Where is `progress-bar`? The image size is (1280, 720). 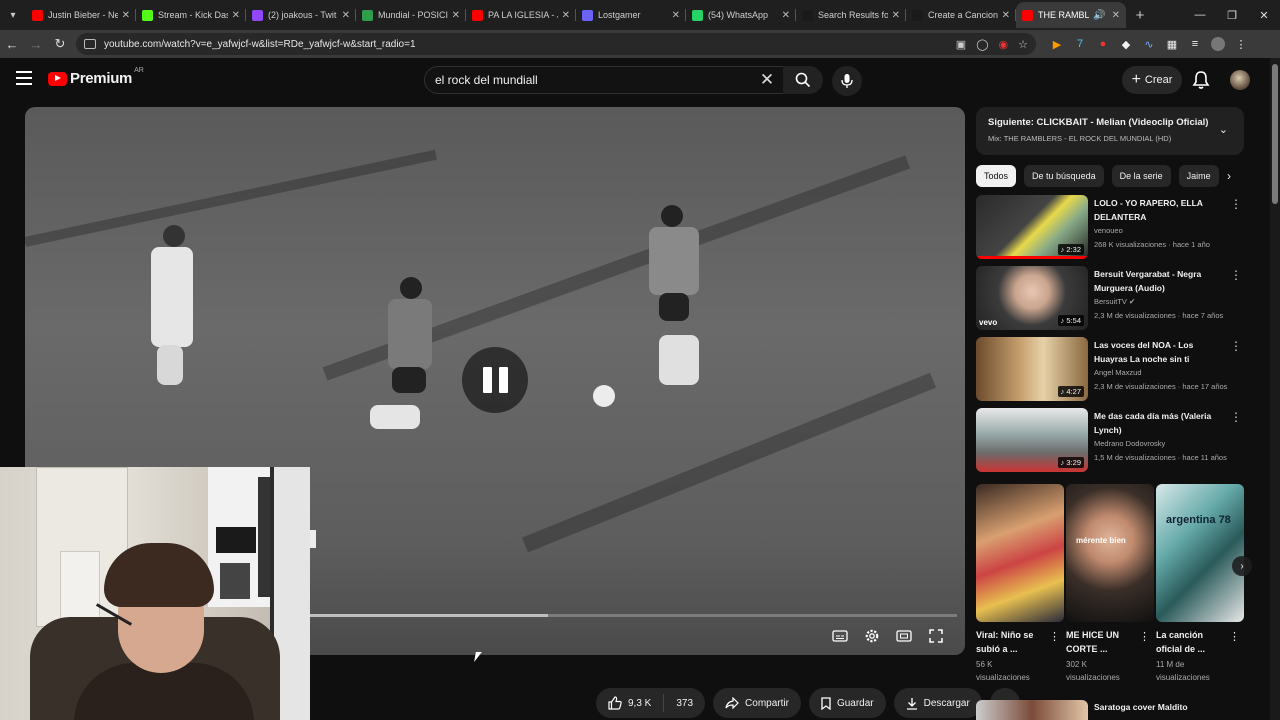
progress-bar is located at coordinates (632, 615).